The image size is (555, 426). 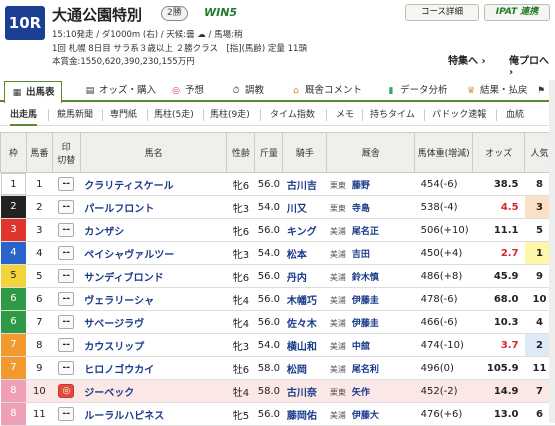 I want to click on odds-cell: 38.5, so click(x=498, y=184).